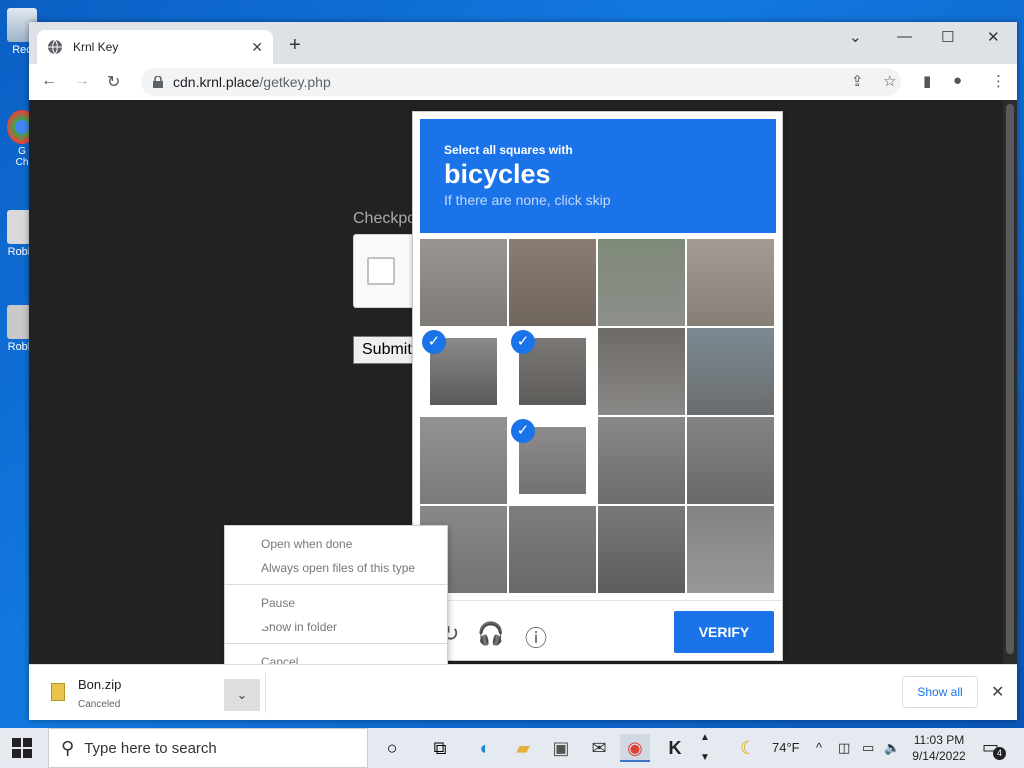 The height and width of the screenshot is (768, 1024). Describe the element at coordinates (635, 748) in the screenshot. I see `chrome-icon: ◉` at that location.